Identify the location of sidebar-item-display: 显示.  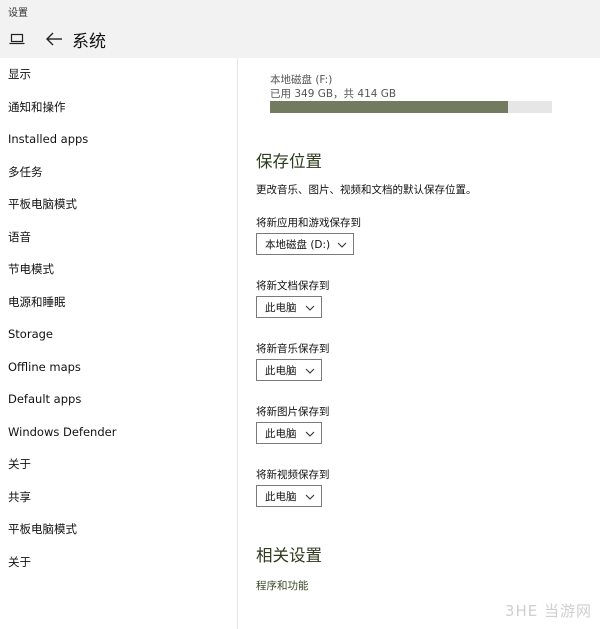
(118, 74).